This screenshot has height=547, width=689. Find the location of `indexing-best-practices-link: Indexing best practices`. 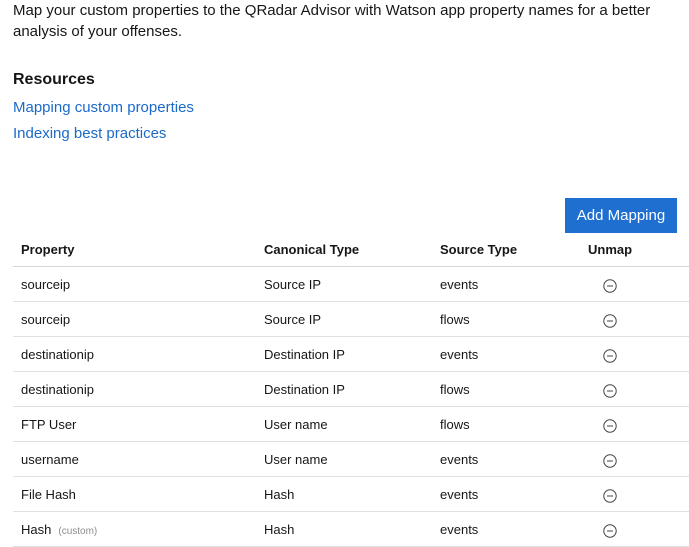

indexing-best-practices-link: Indexing best practices is located at coordinates (89, 133).